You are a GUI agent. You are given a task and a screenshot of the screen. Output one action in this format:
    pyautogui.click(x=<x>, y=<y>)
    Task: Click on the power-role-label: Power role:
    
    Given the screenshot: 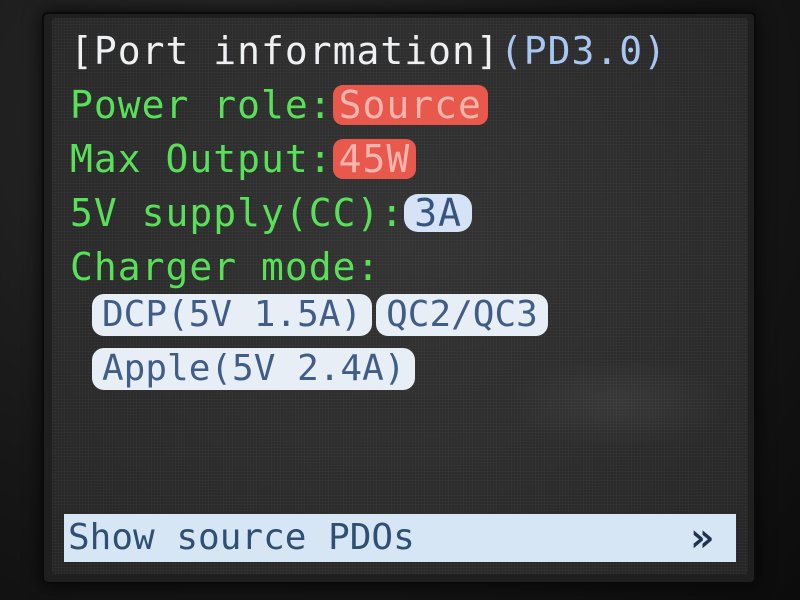 What is the action you would take?
    pyautogui.click(x=201, y=105)
    